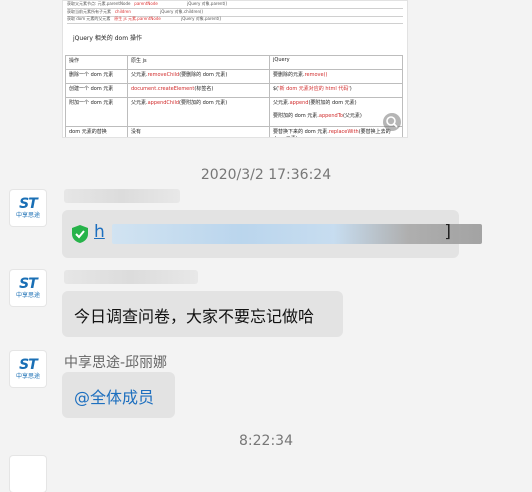 The height and width of the screenshot is (492, 532). Describe the element at coordinates (115, 362) in the screenshot. I see `sender-name: 中享思途-邱丽娜` at that location.